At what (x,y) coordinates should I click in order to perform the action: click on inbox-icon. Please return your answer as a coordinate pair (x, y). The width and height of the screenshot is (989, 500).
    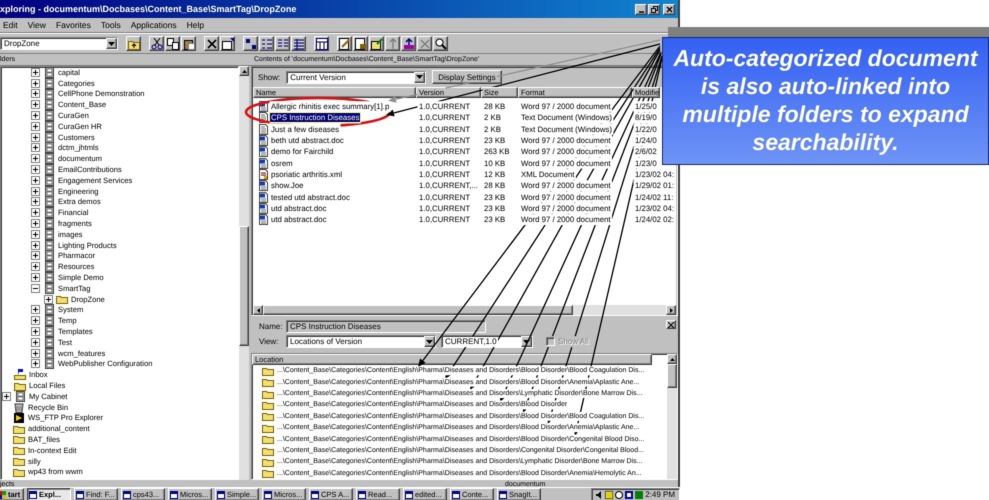
    Looking at the image, I should click on (20, 374).